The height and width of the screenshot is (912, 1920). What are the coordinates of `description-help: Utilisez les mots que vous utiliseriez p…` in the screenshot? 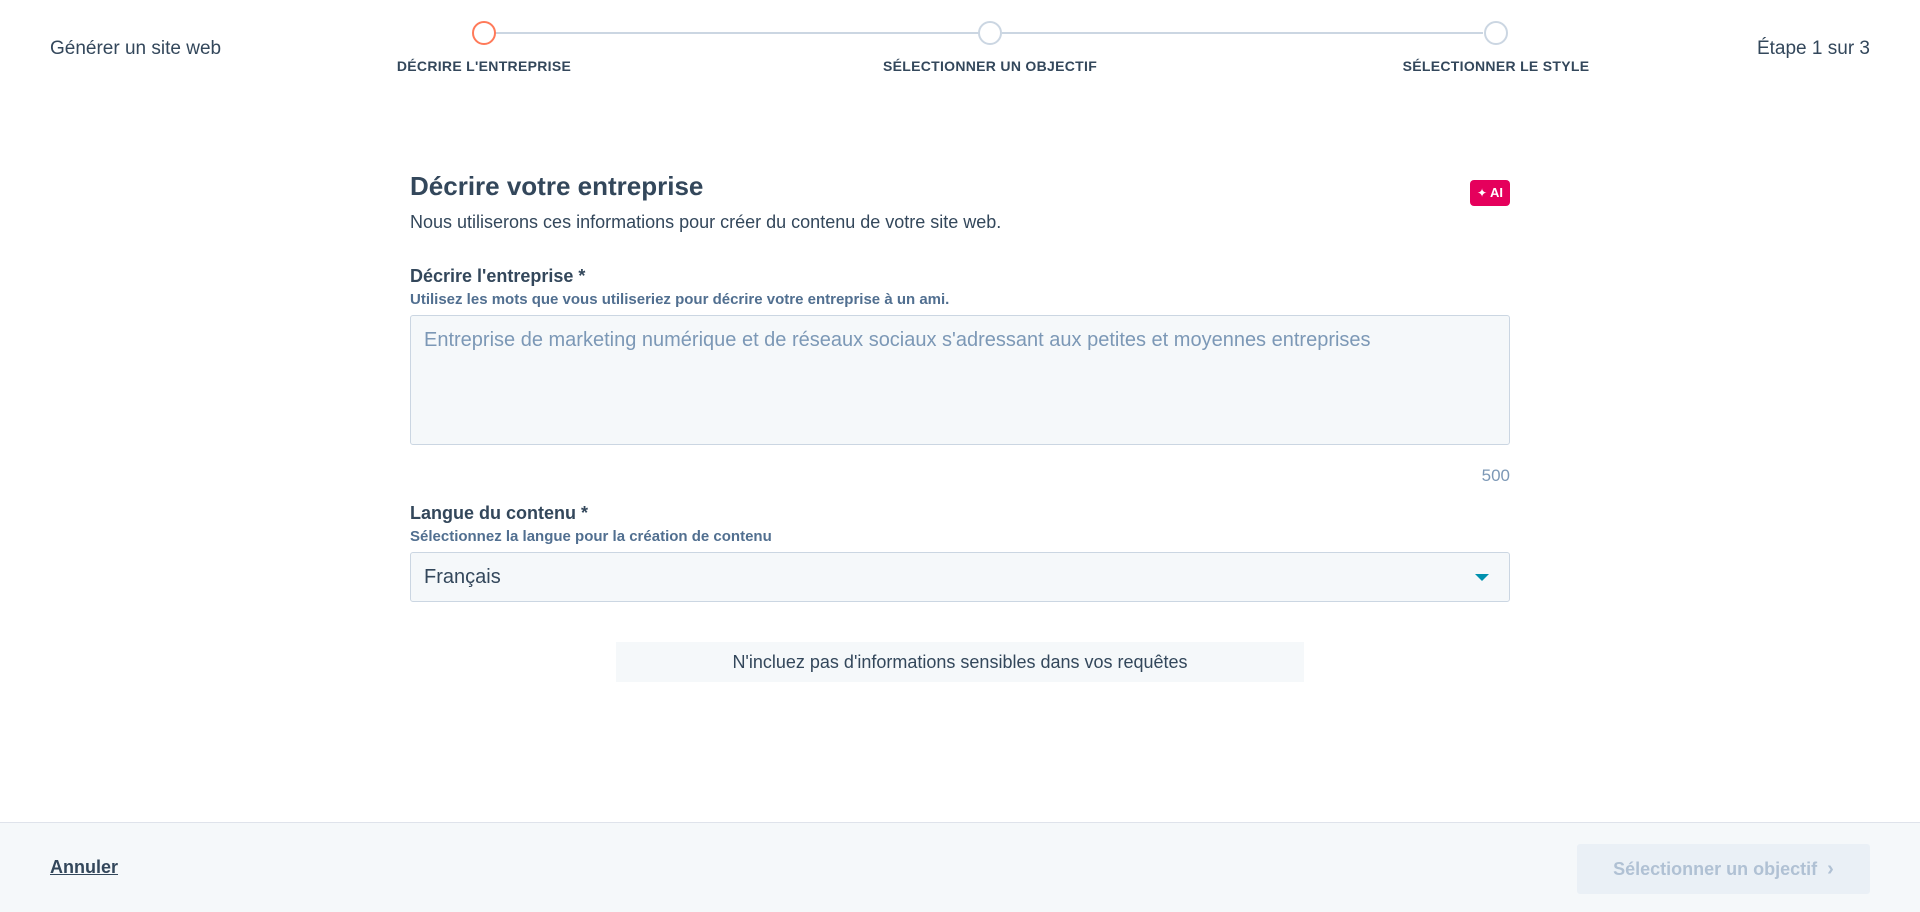 It's located at (680, 299).